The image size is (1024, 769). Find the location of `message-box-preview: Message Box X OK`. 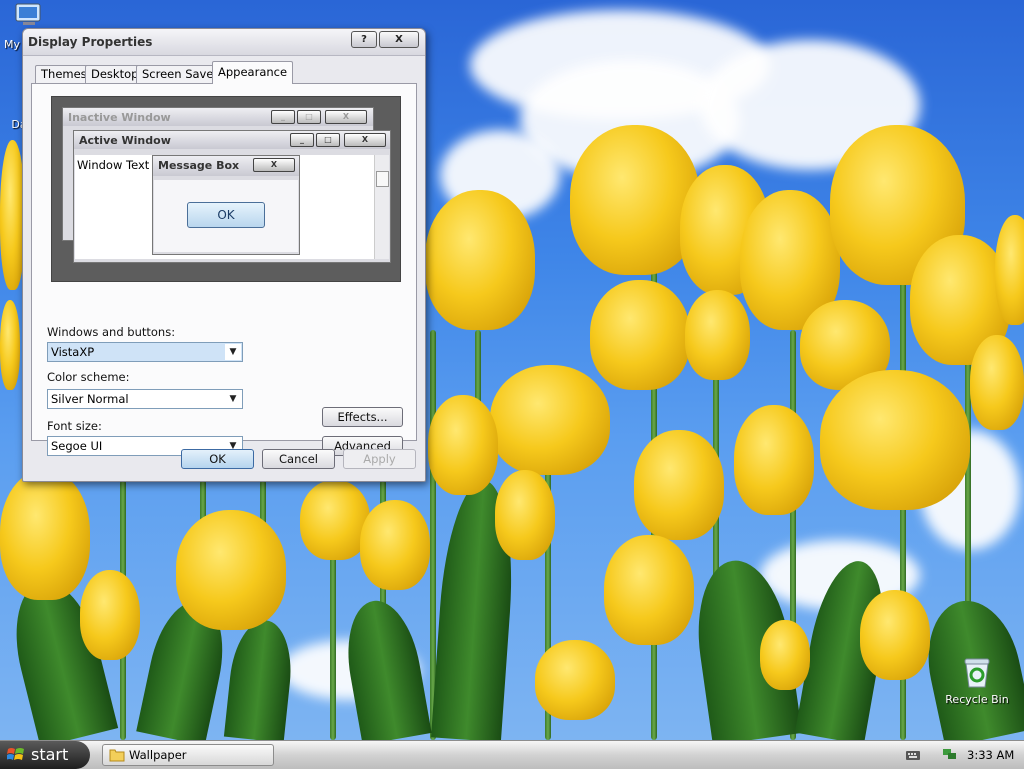

message-box-preview: Message Box X OK is located at coordinates (226, 205).